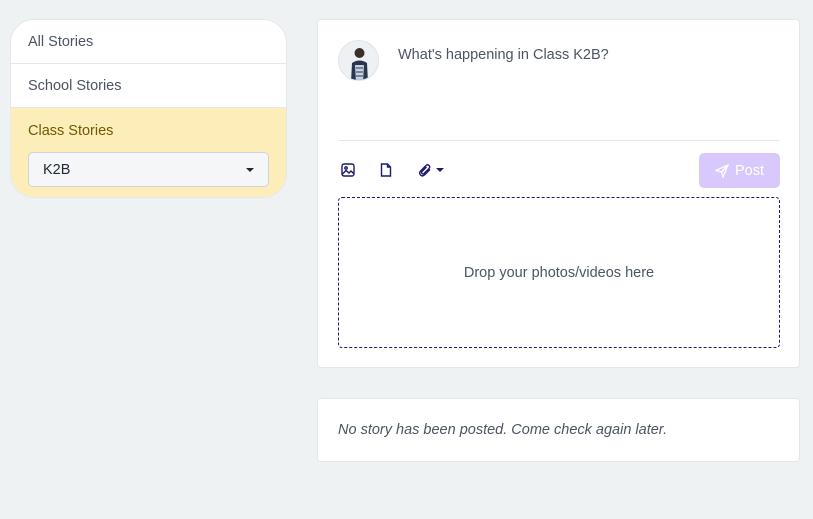 This screenshot has height=519, width=813. I want to click on avatar, so click(358, 60).